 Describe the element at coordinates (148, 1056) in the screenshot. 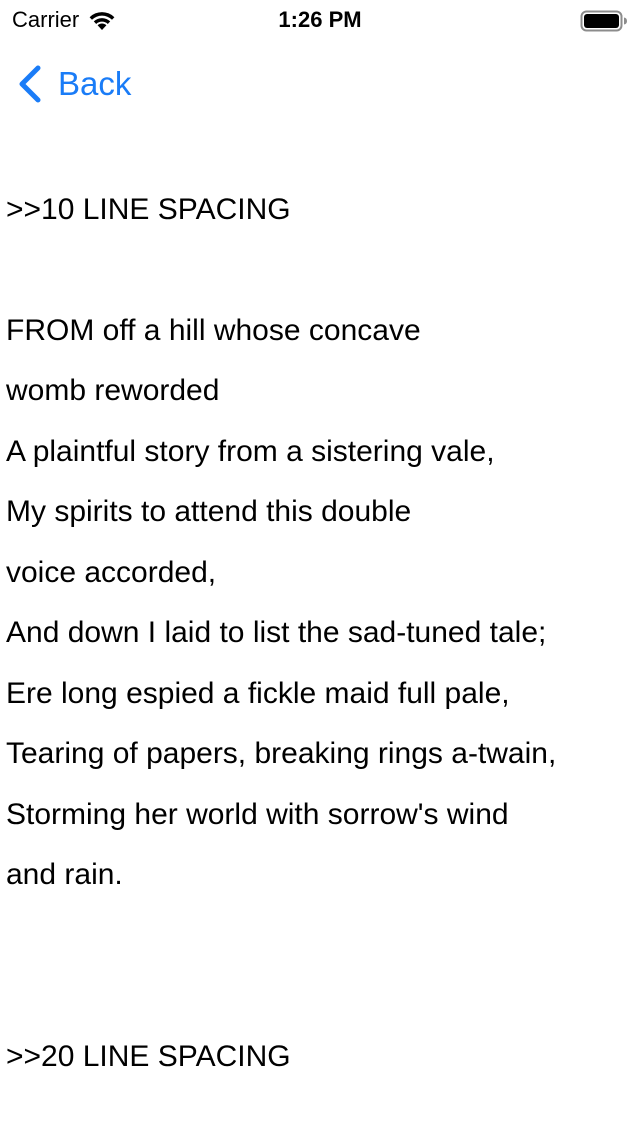

I see `section-heading-20: >>20 LINE SPACING` at that location.